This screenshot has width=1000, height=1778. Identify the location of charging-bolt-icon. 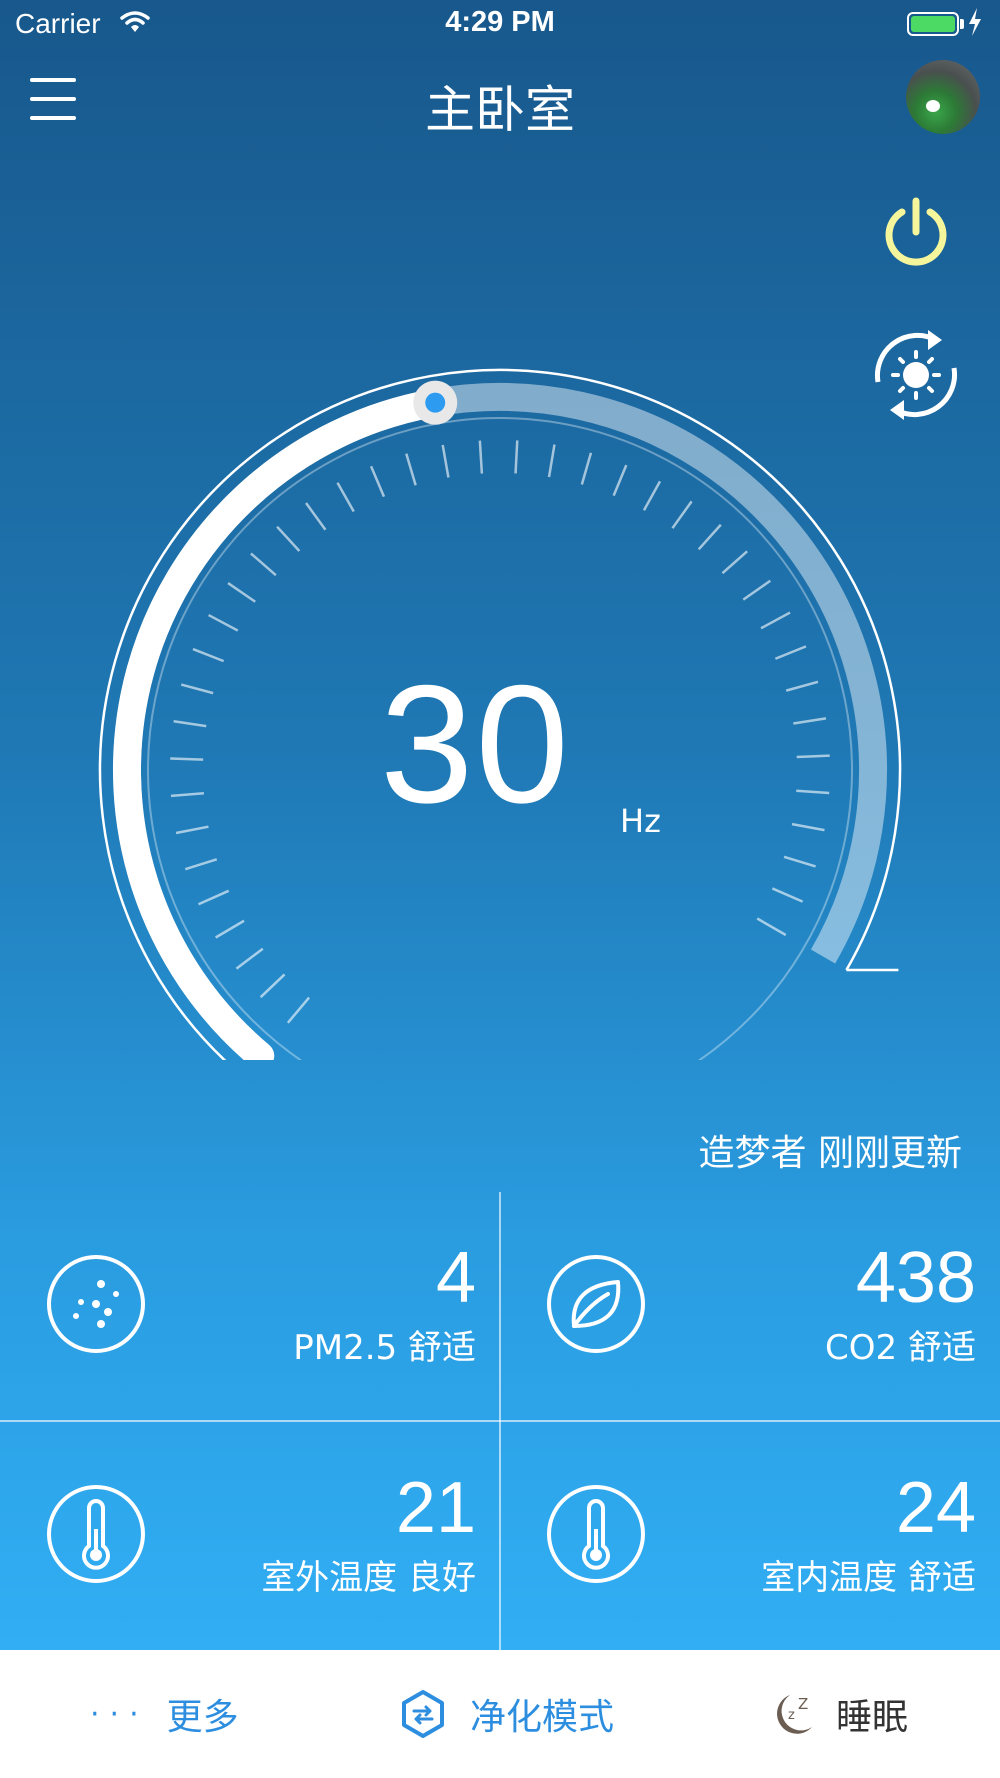
(975, 22).